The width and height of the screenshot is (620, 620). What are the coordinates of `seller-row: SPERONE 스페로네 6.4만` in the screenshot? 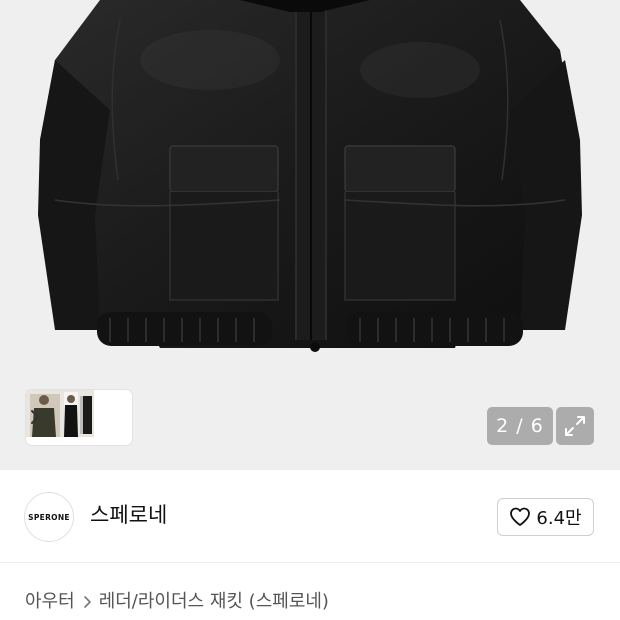 It's located at (310, 516).